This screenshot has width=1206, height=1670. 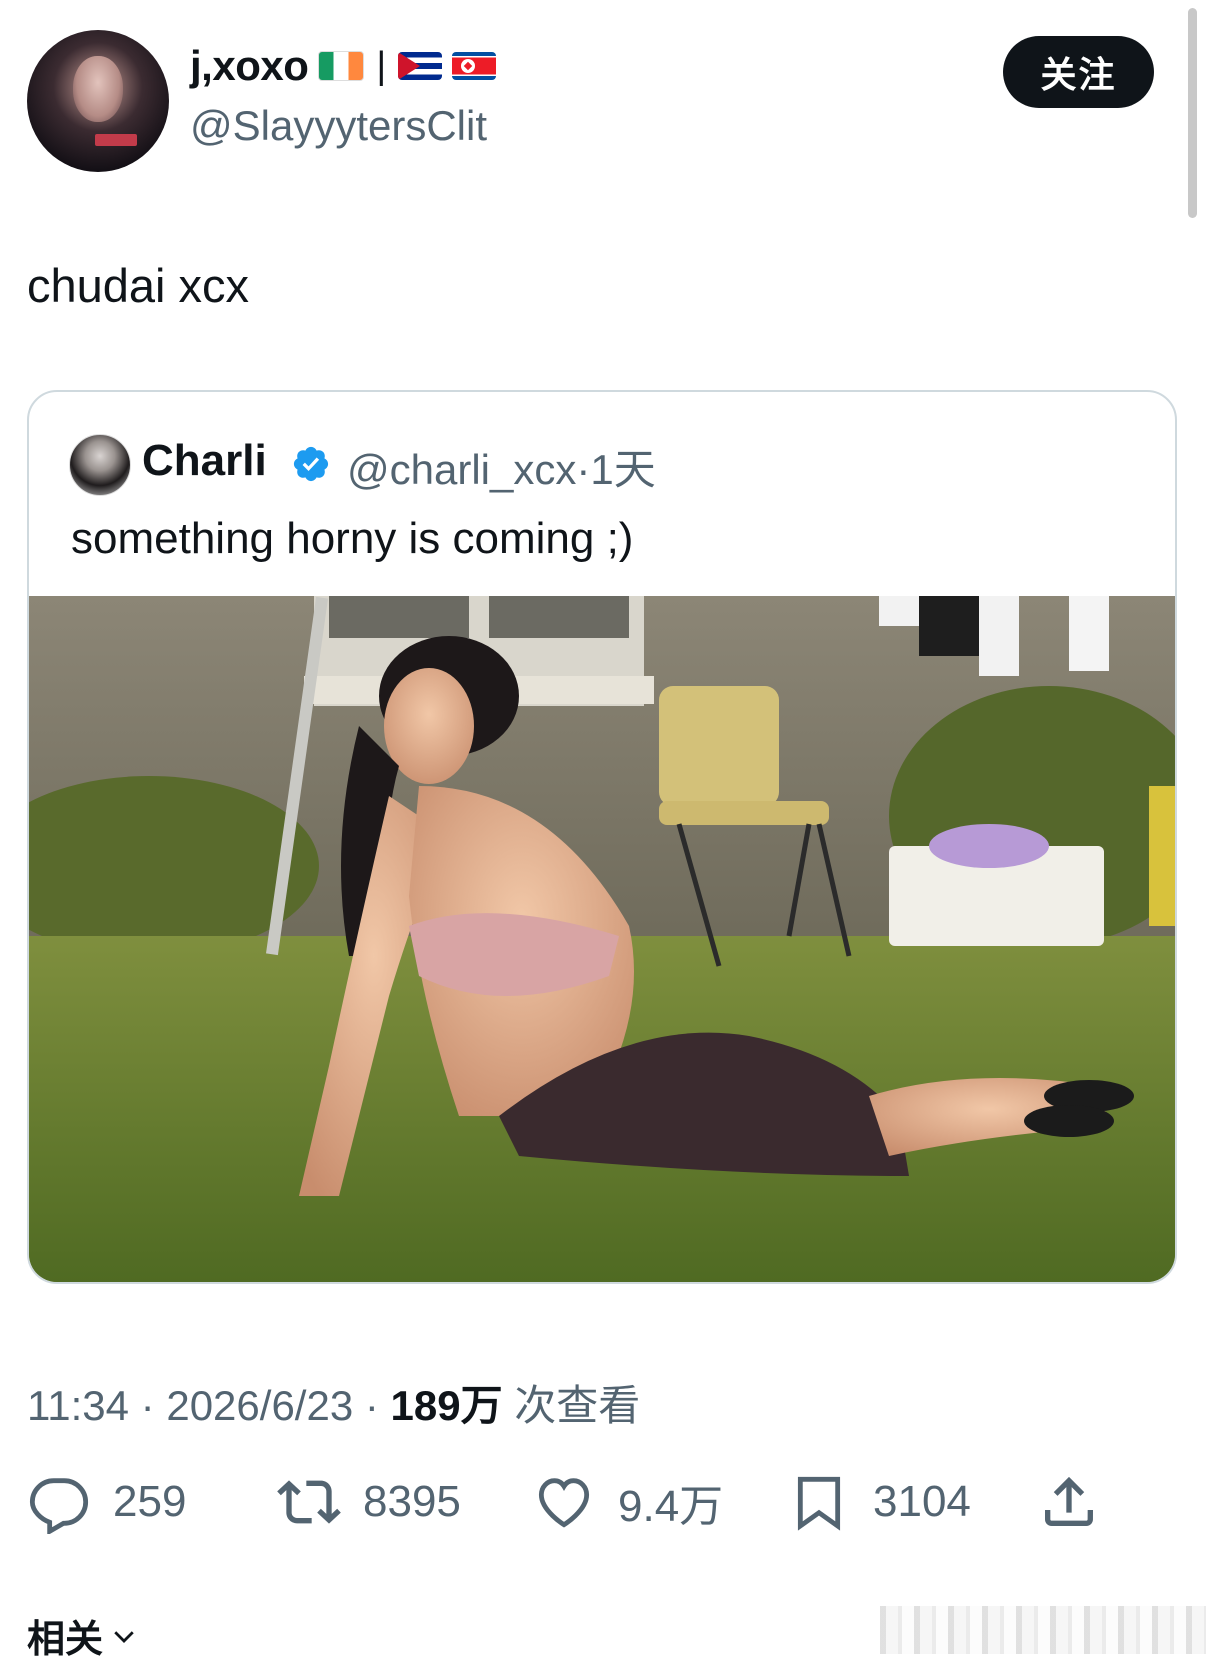 I want to click on ireland-flag-icon, so click(x=341, y=66).